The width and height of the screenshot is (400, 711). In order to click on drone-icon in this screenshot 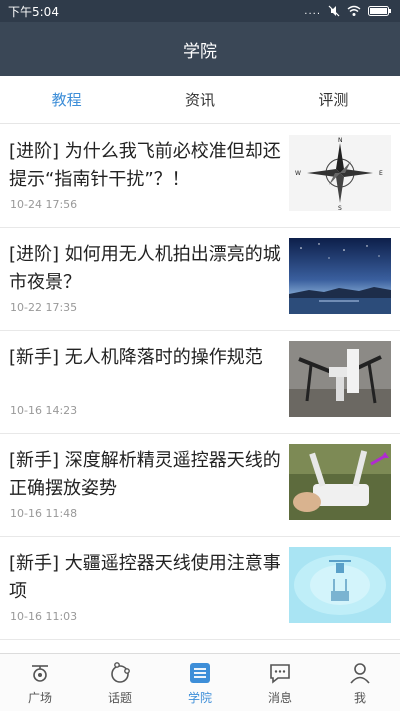, I will do `click(40, 673)`.